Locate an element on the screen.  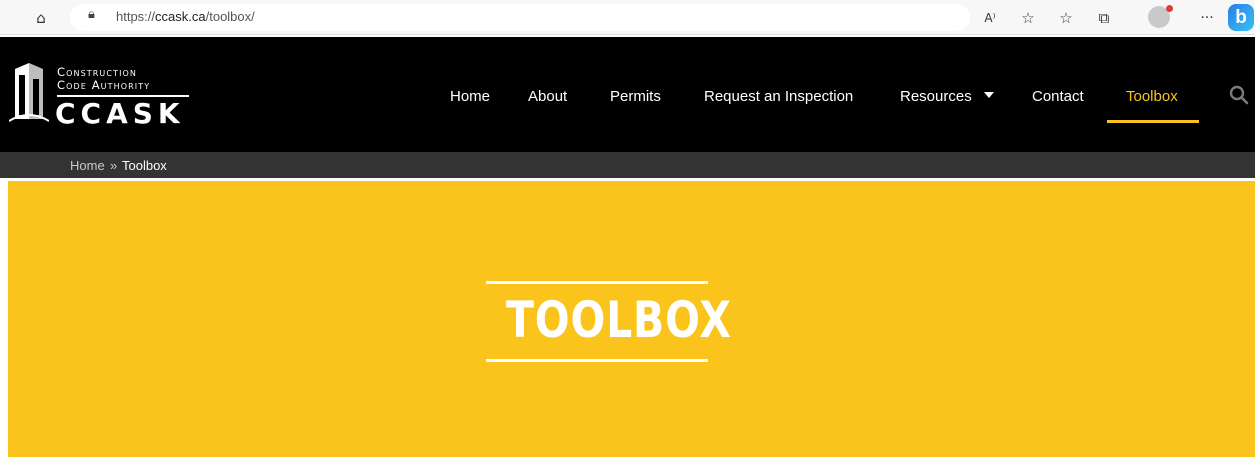
hero-rule-bottom is located at coordinates (597, 360).